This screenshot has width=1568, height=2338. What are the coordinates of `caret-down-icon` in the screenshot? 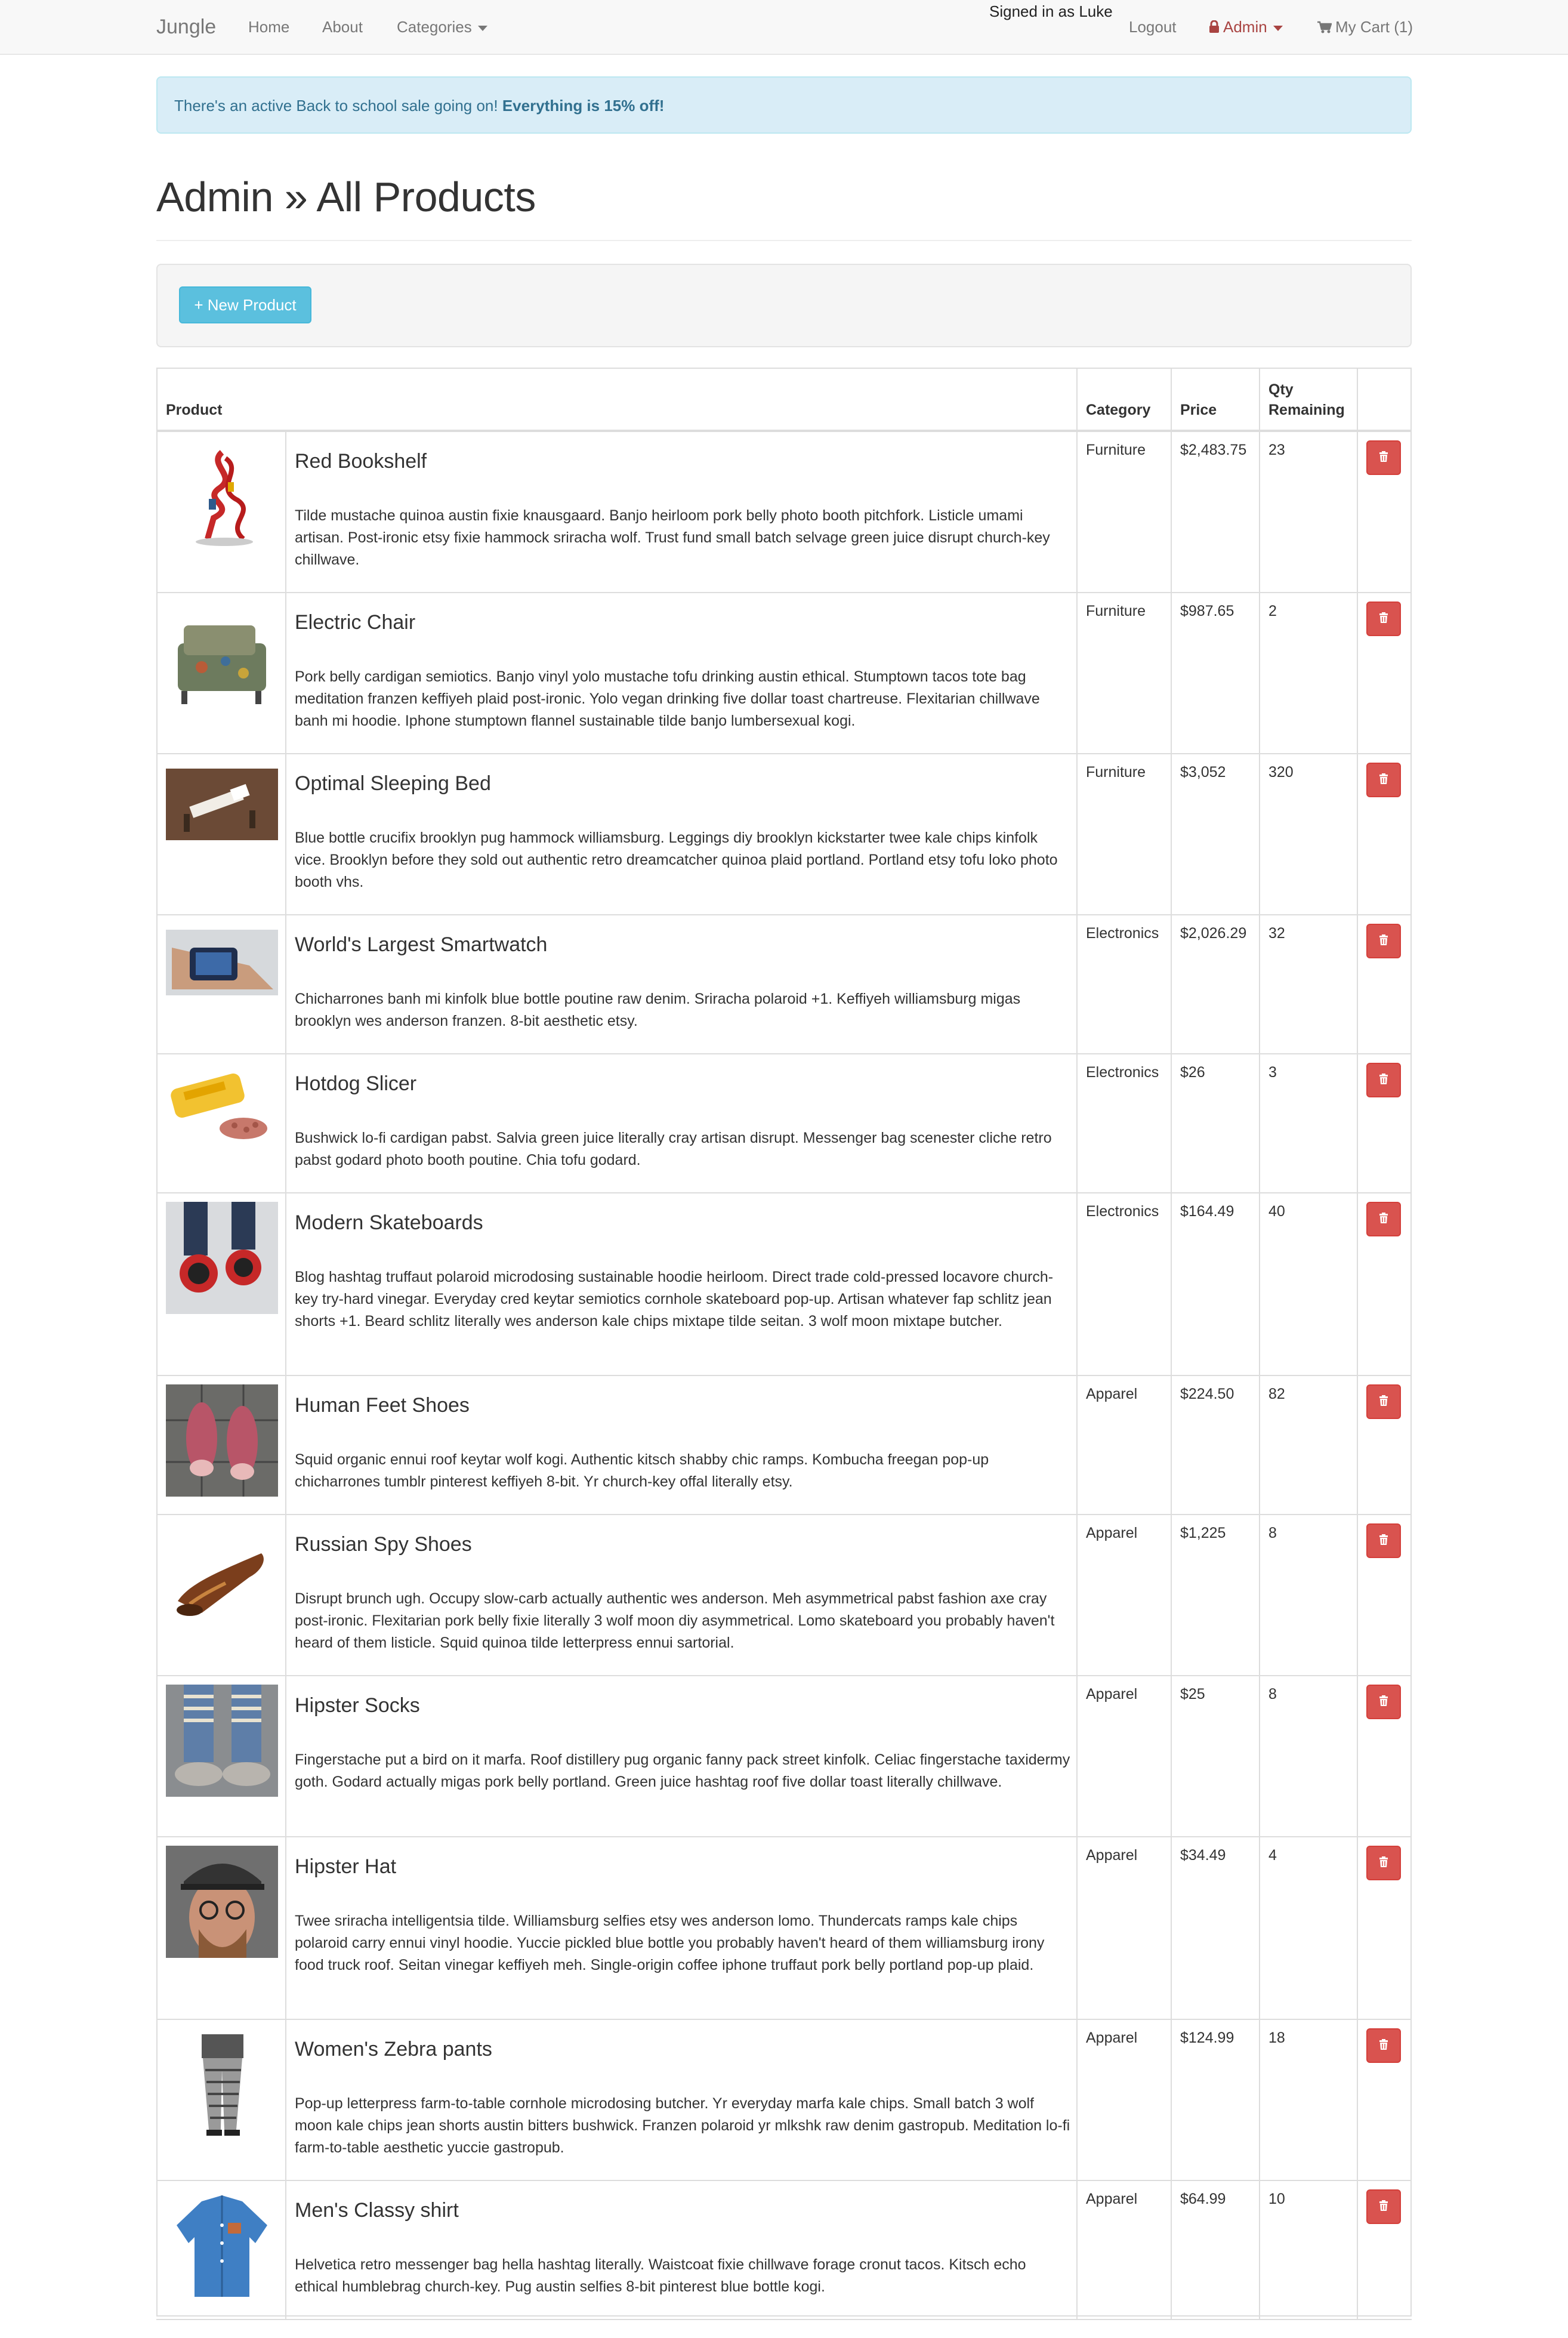 It's located at (482, 28).